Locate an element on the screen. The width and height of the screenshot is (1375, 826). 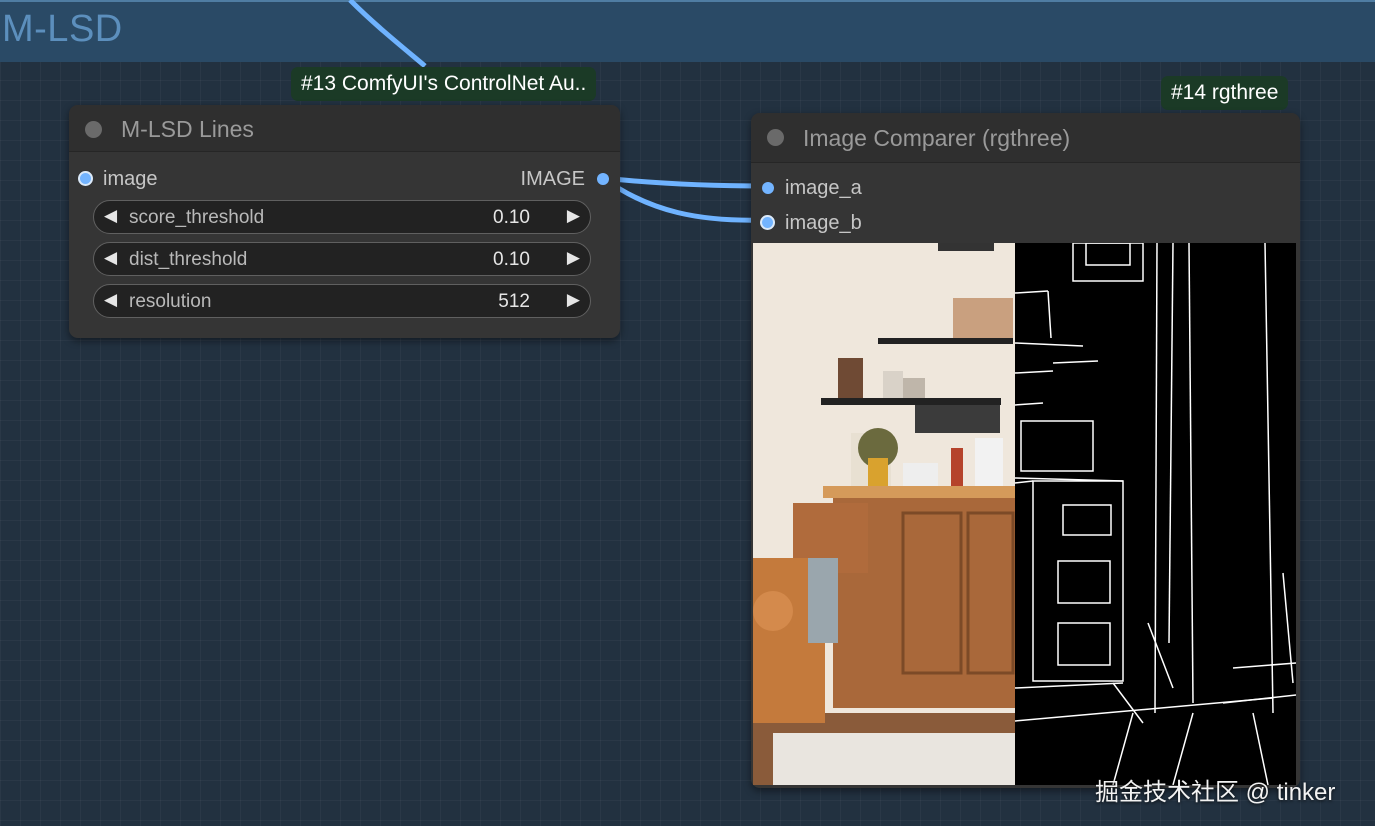
widget-dist-threshold: ◀ dist_threshold 0.10 ▶ is located at coordinates (342, 259).